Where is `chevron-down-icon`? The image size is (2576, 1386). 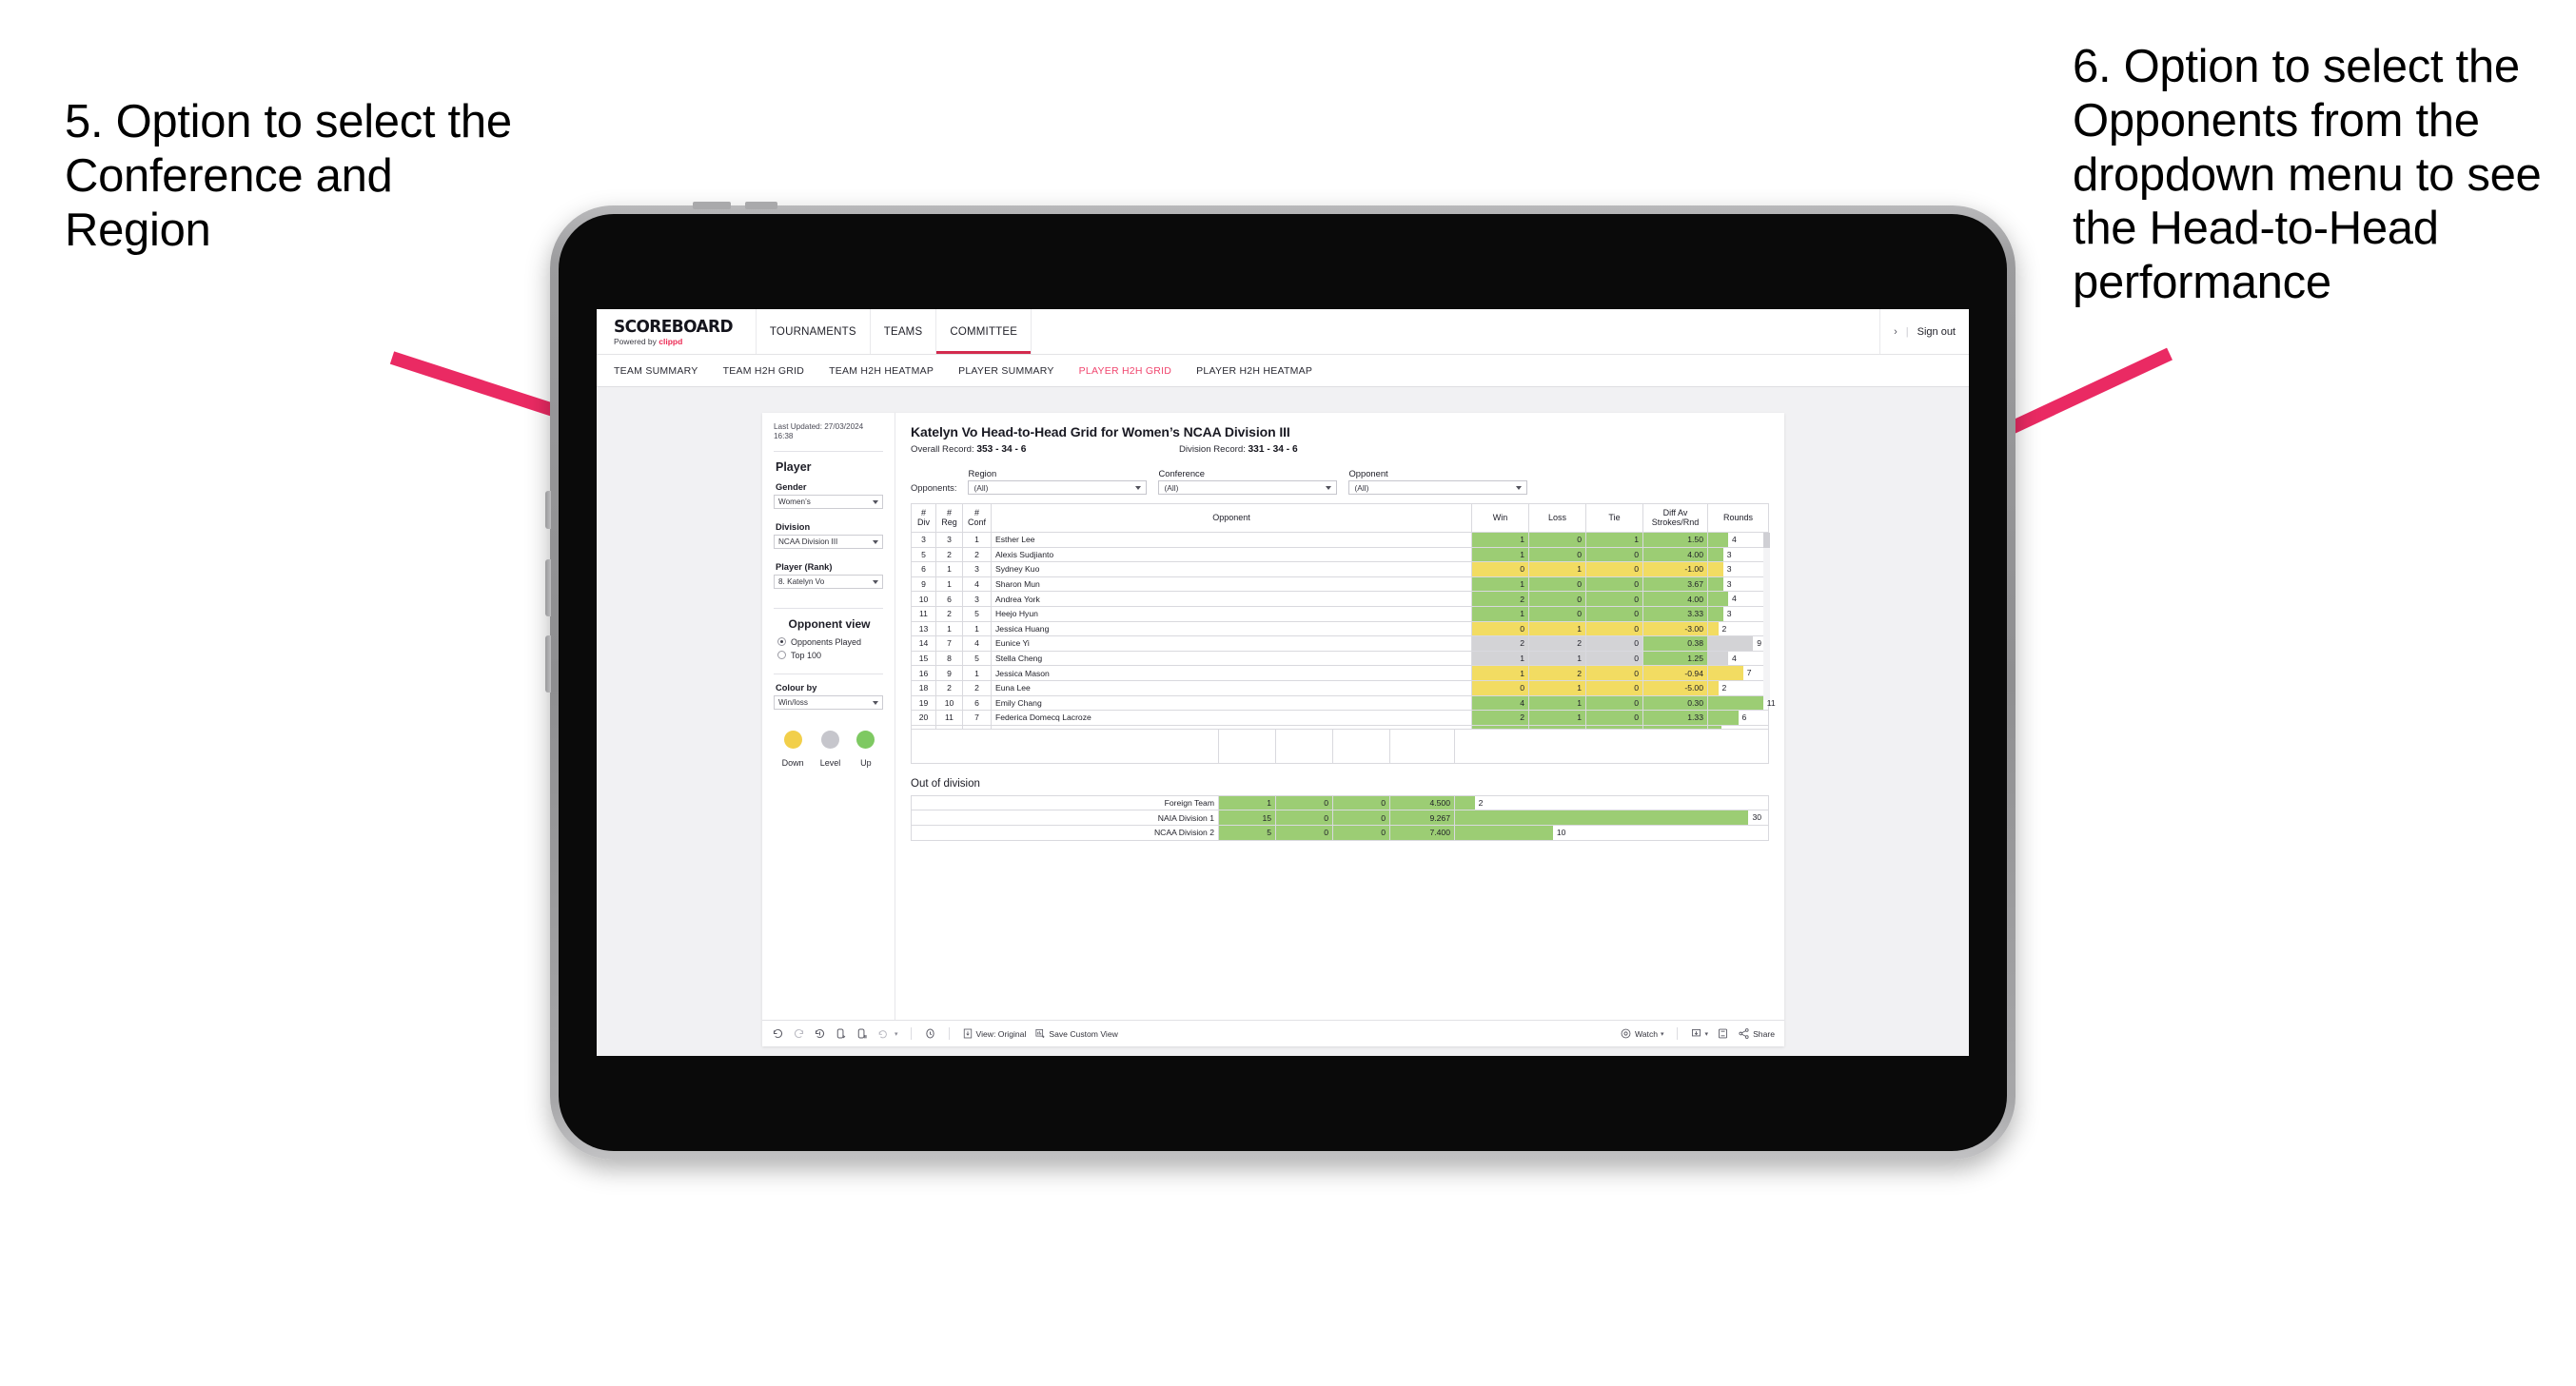
chevron-down-icon is located at coordinates (875, 702).